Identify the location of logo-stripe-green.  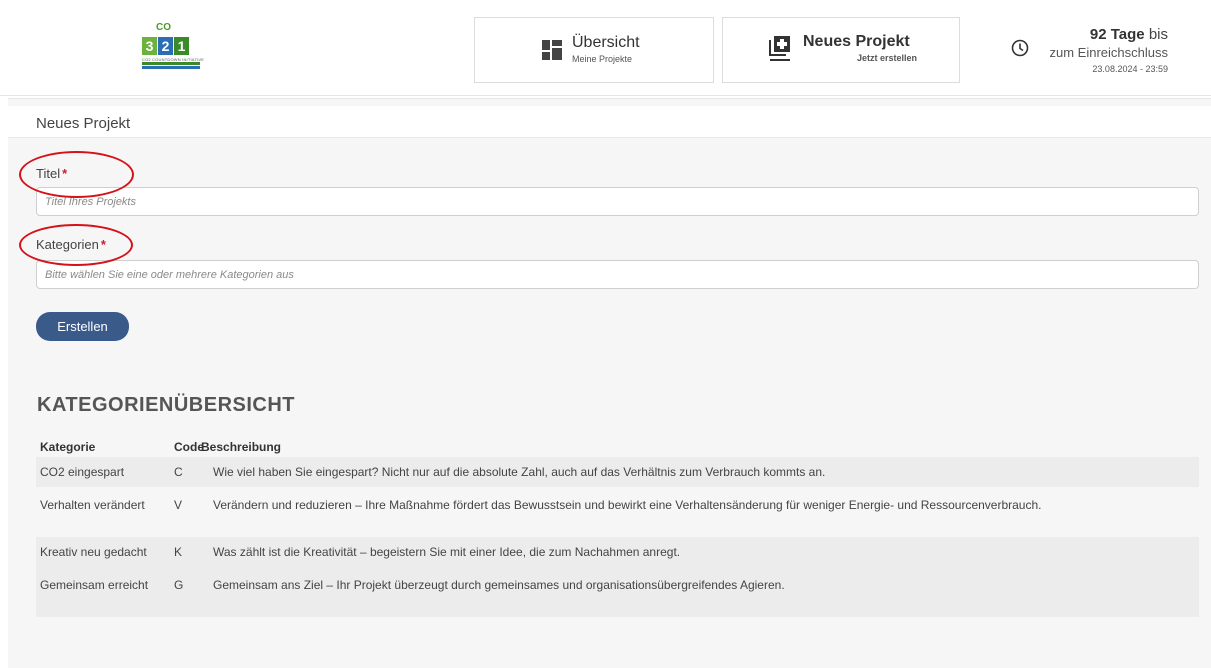
(171, 63).